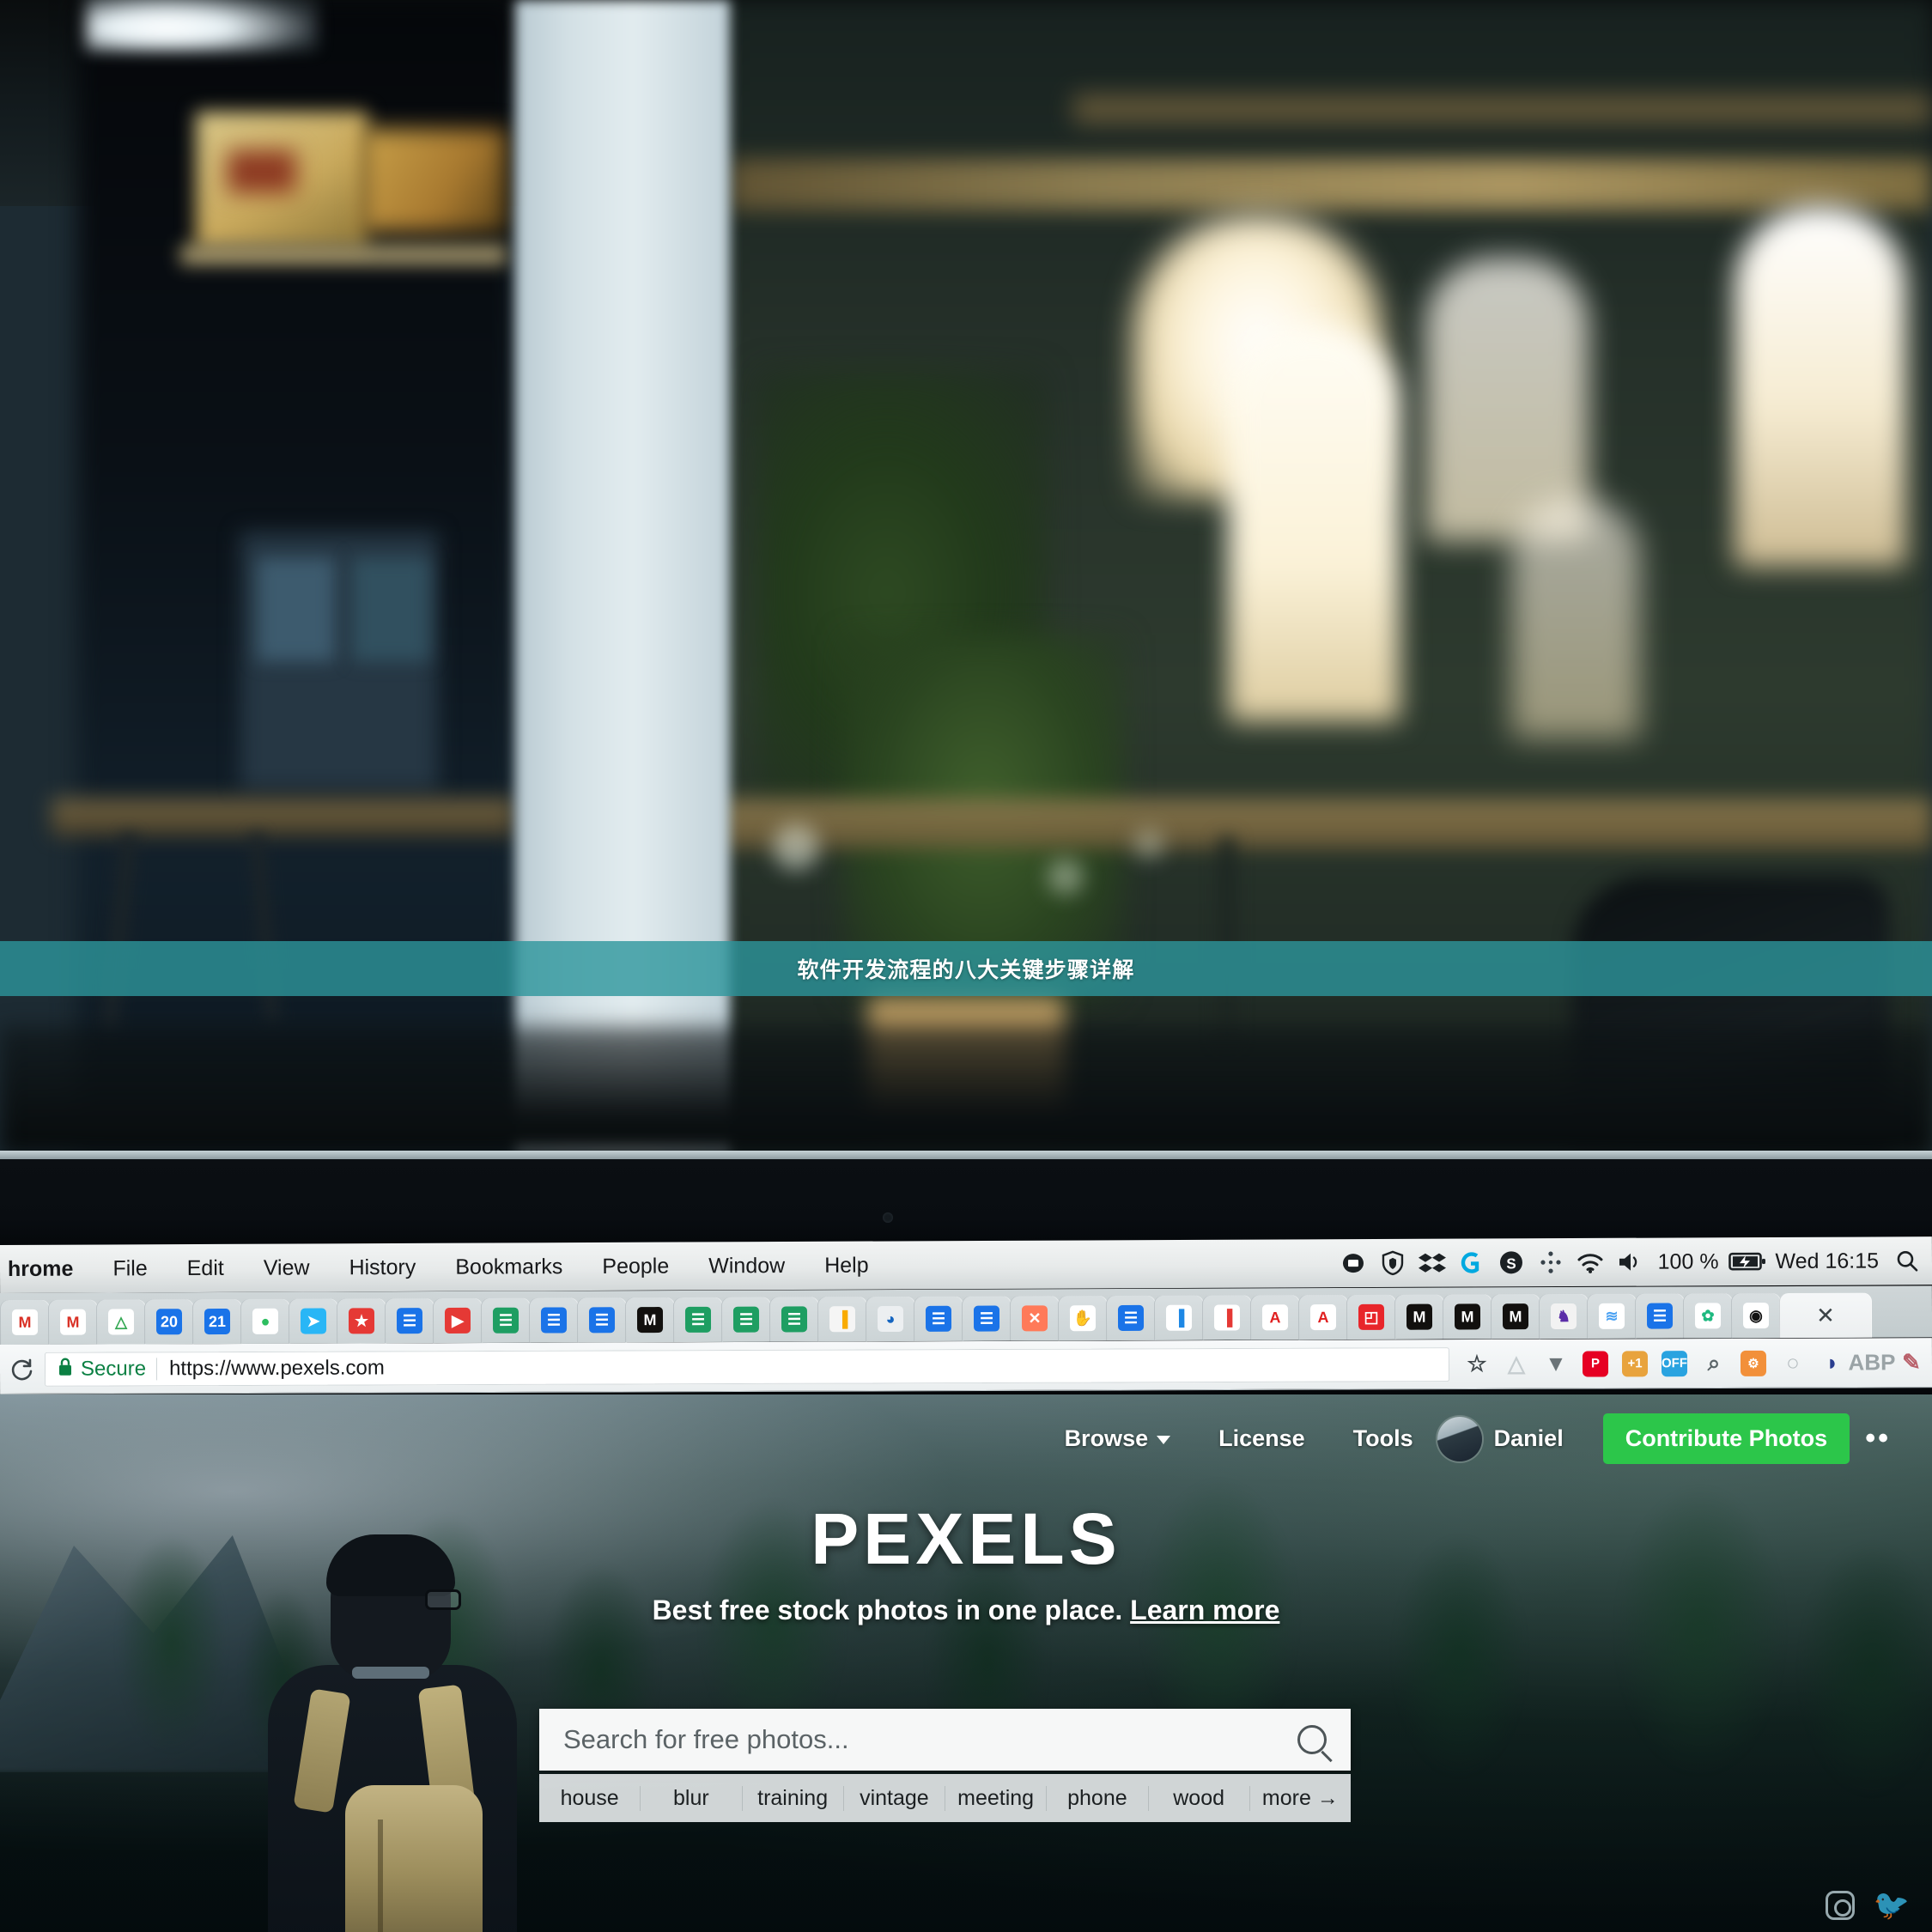  What do you see at coordinates (1204, 1610) in the screenshot?
I see `learn-more-link: Learn more` at bounding box center [1204, 1610].